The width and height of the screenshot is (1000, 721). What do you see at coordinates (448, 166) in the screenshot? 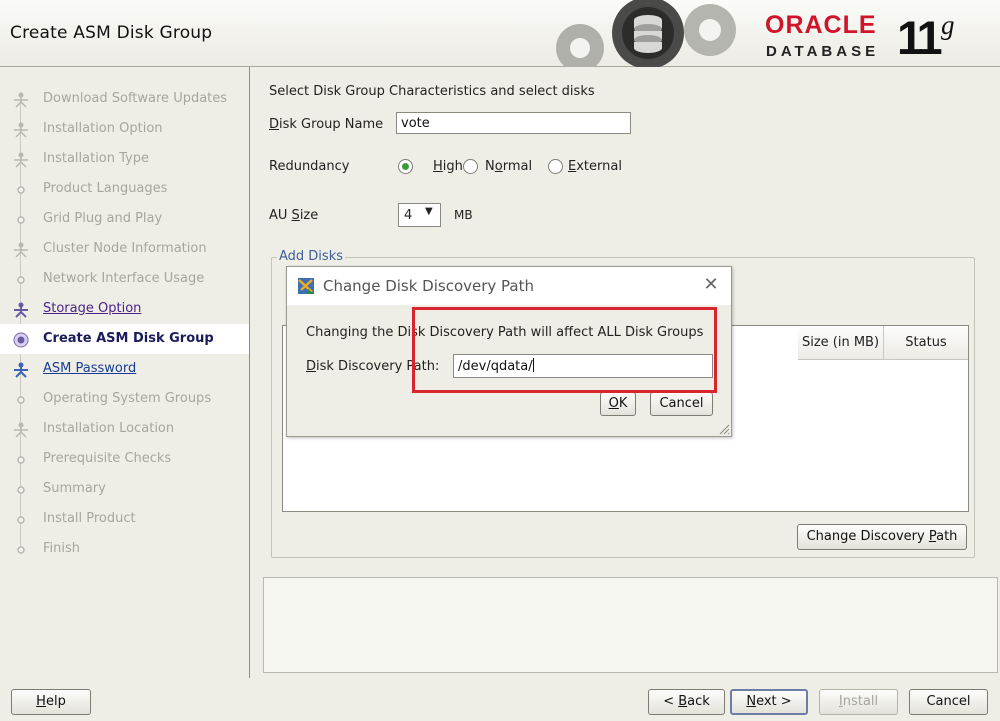
I see `redundancy-option-label: High` at bounding box center [448, 166].